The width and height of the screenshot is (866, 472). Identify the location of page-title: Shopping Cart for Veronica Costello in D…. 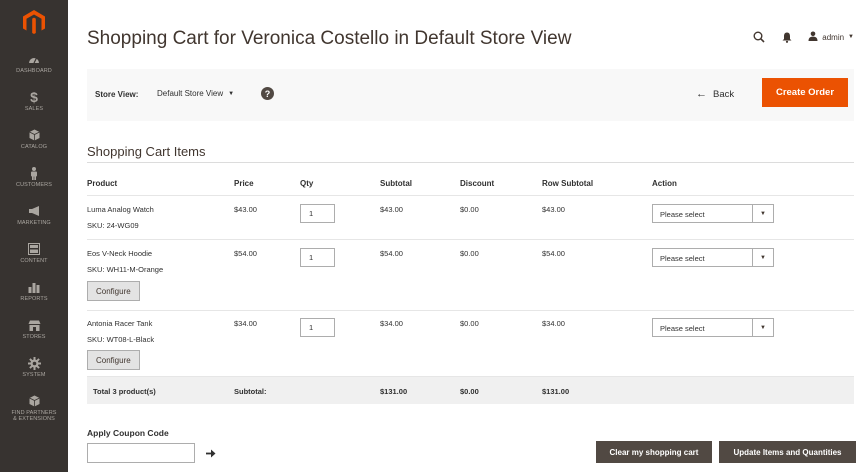
(329, 38).